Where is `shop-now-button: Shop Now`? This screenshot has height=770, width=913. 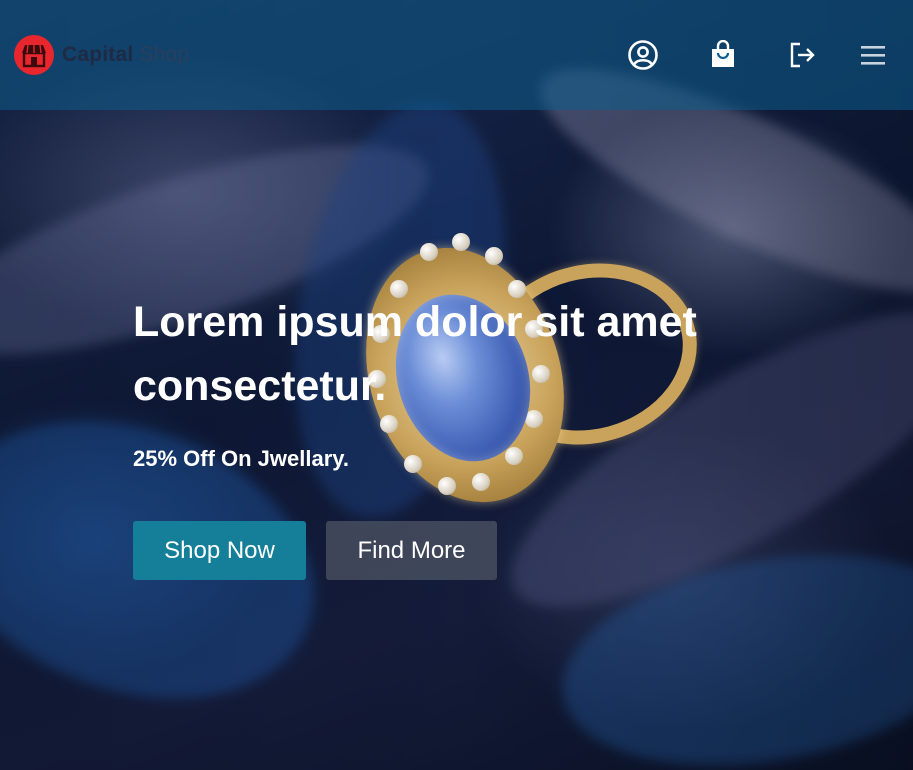
shop-now-button: Shop Now is located at coordinates (219, 550).